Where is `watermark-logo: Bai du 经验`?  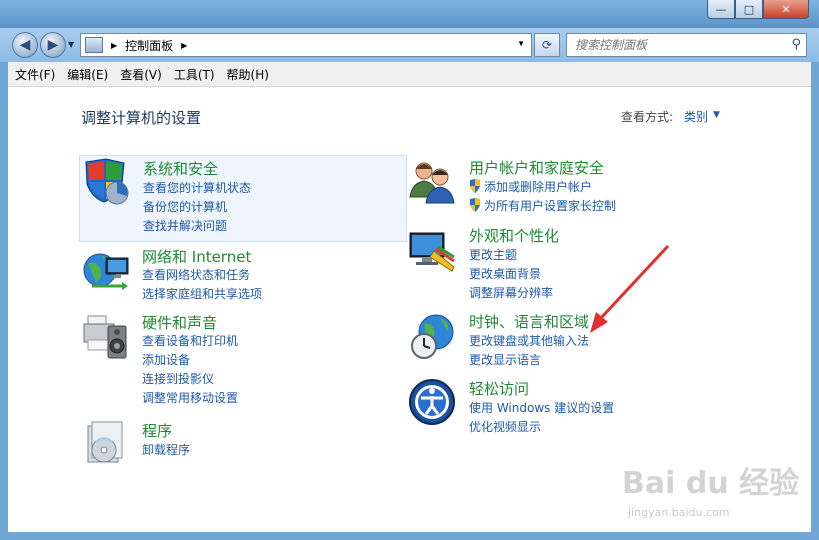
watermark-logo: Bai du 经验 is located at coordinates (710, 480).